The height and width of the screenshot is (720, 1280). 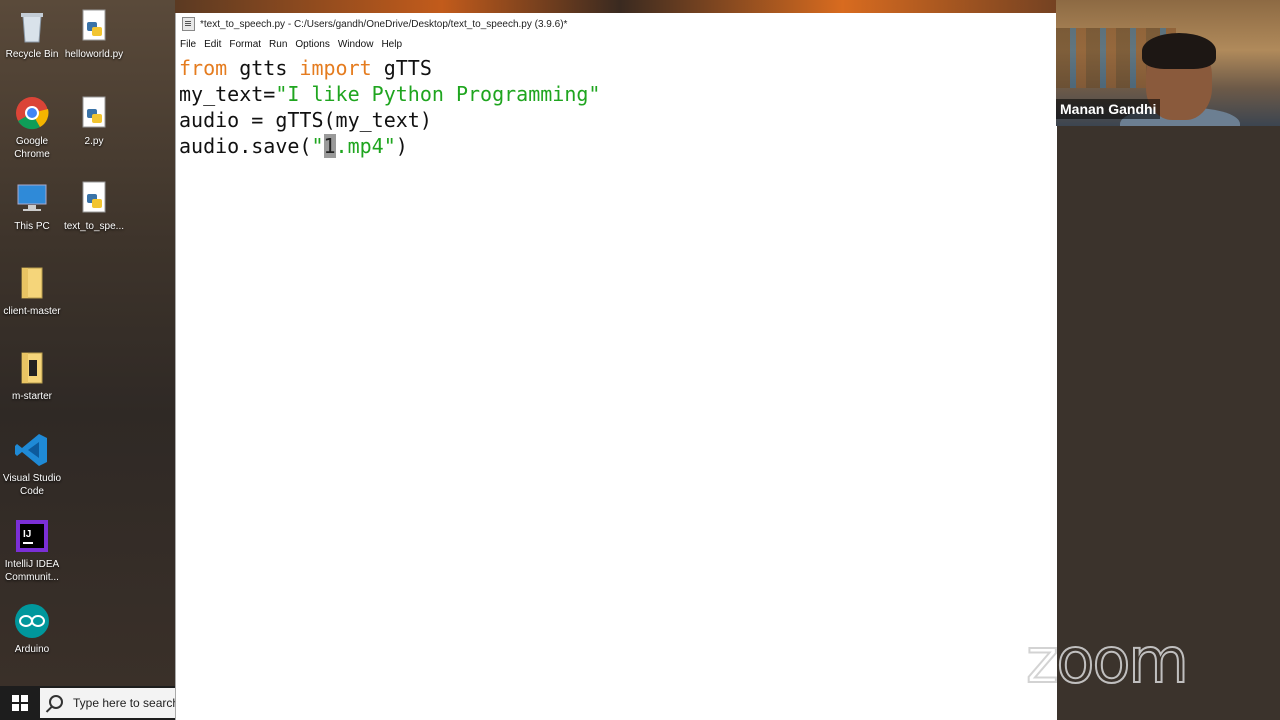 What do you see at coordinates (94, 141) in the screenshot?
I see `desktop-icon-label: 2.py` at bounding box center [94, 141].